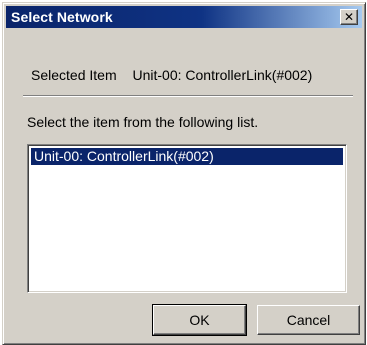 The image size is (367, 345). Describe the element at coordinates (222, 75) in the screenshot. I see `selected-item-value: Unit-00: ControllerLink(#002)` at that location.